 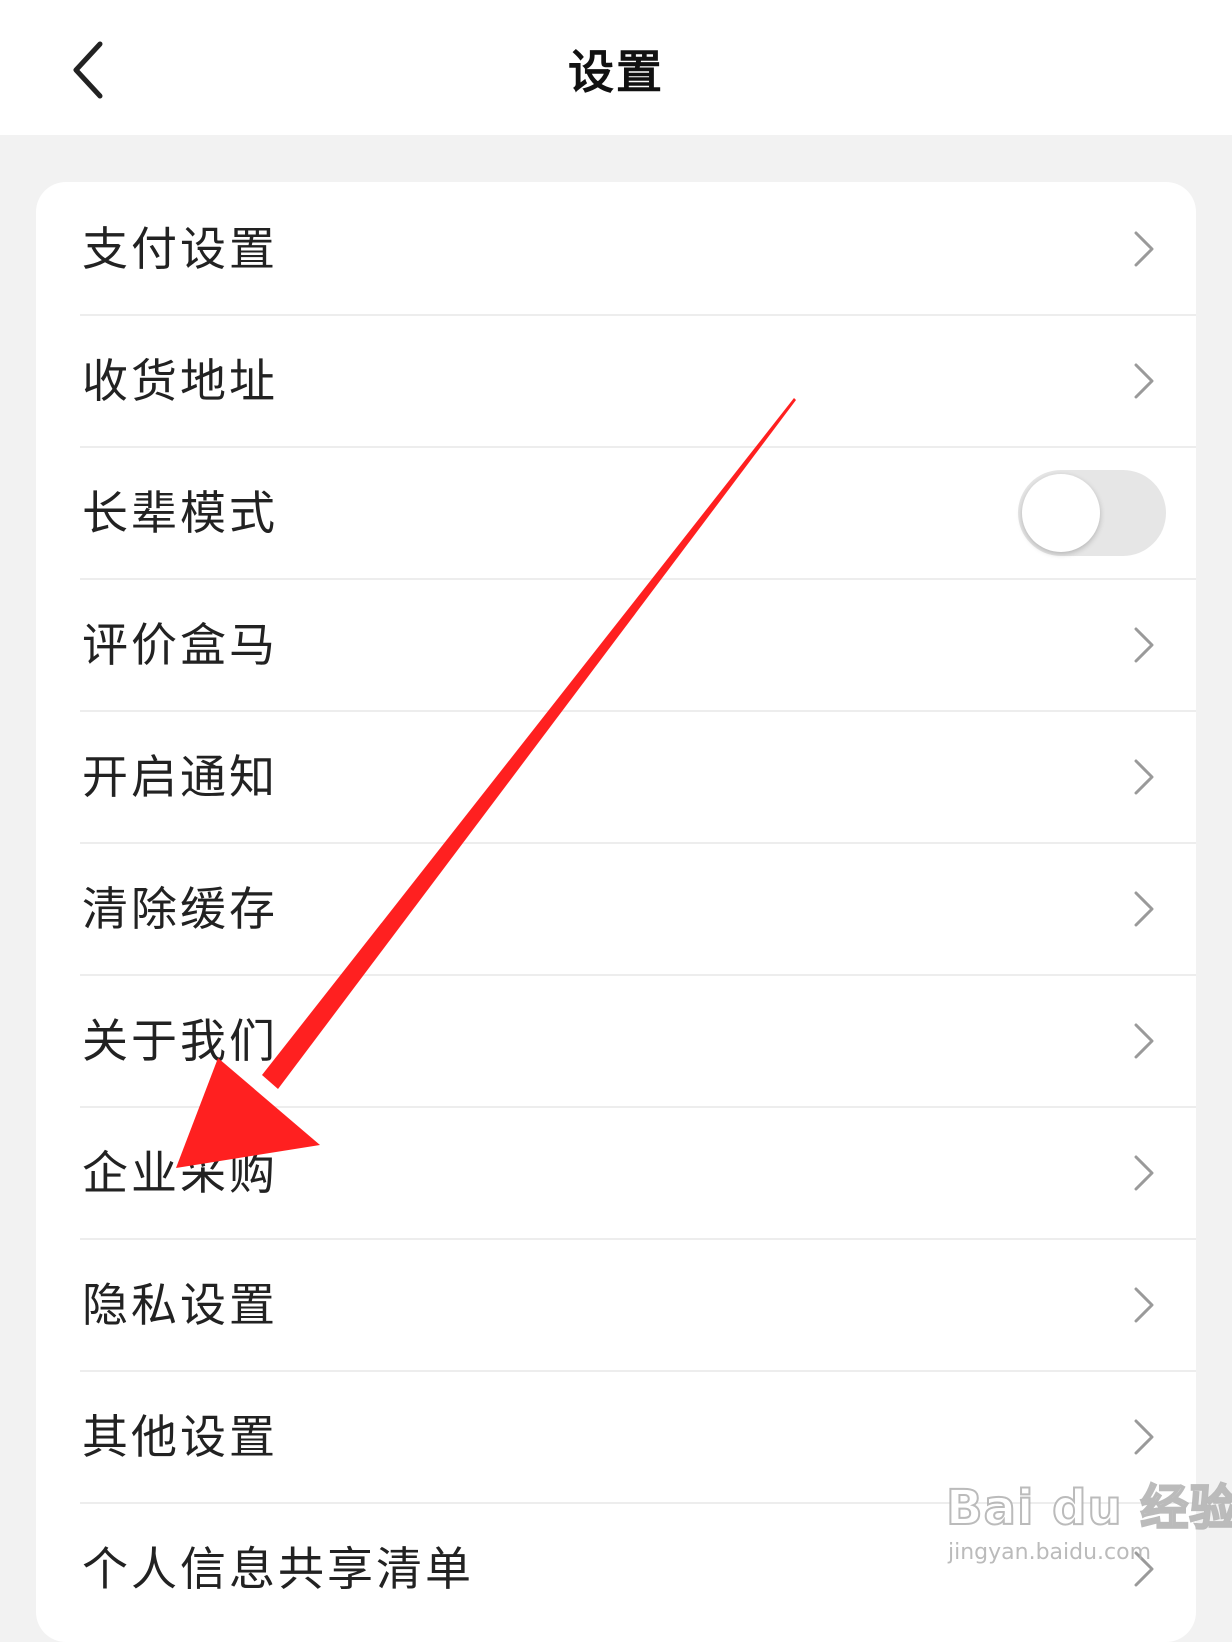 I want to click on settings-item-rate-app: 评价盒马, so click(x=616, y=645).